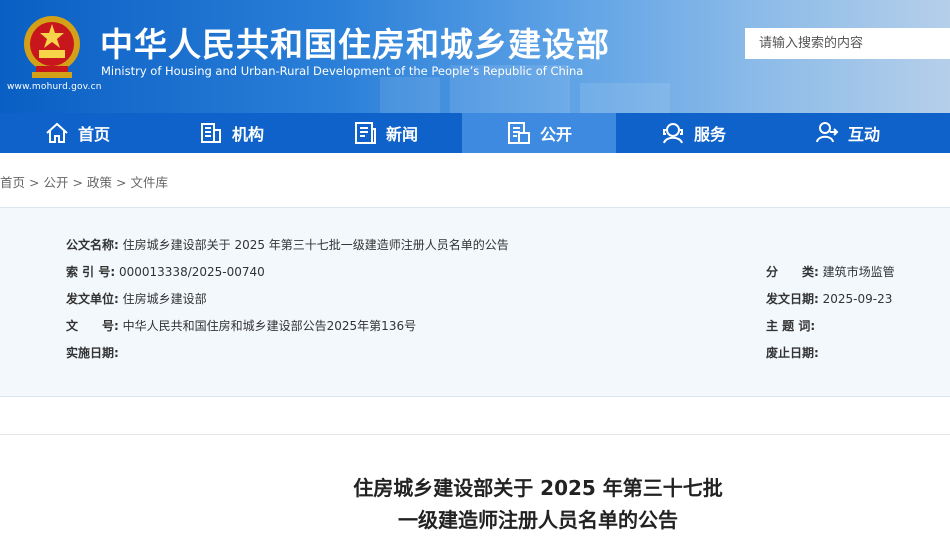 This screenshot has height=543, width=950. I want to click on service-icon, so click(672, 133).